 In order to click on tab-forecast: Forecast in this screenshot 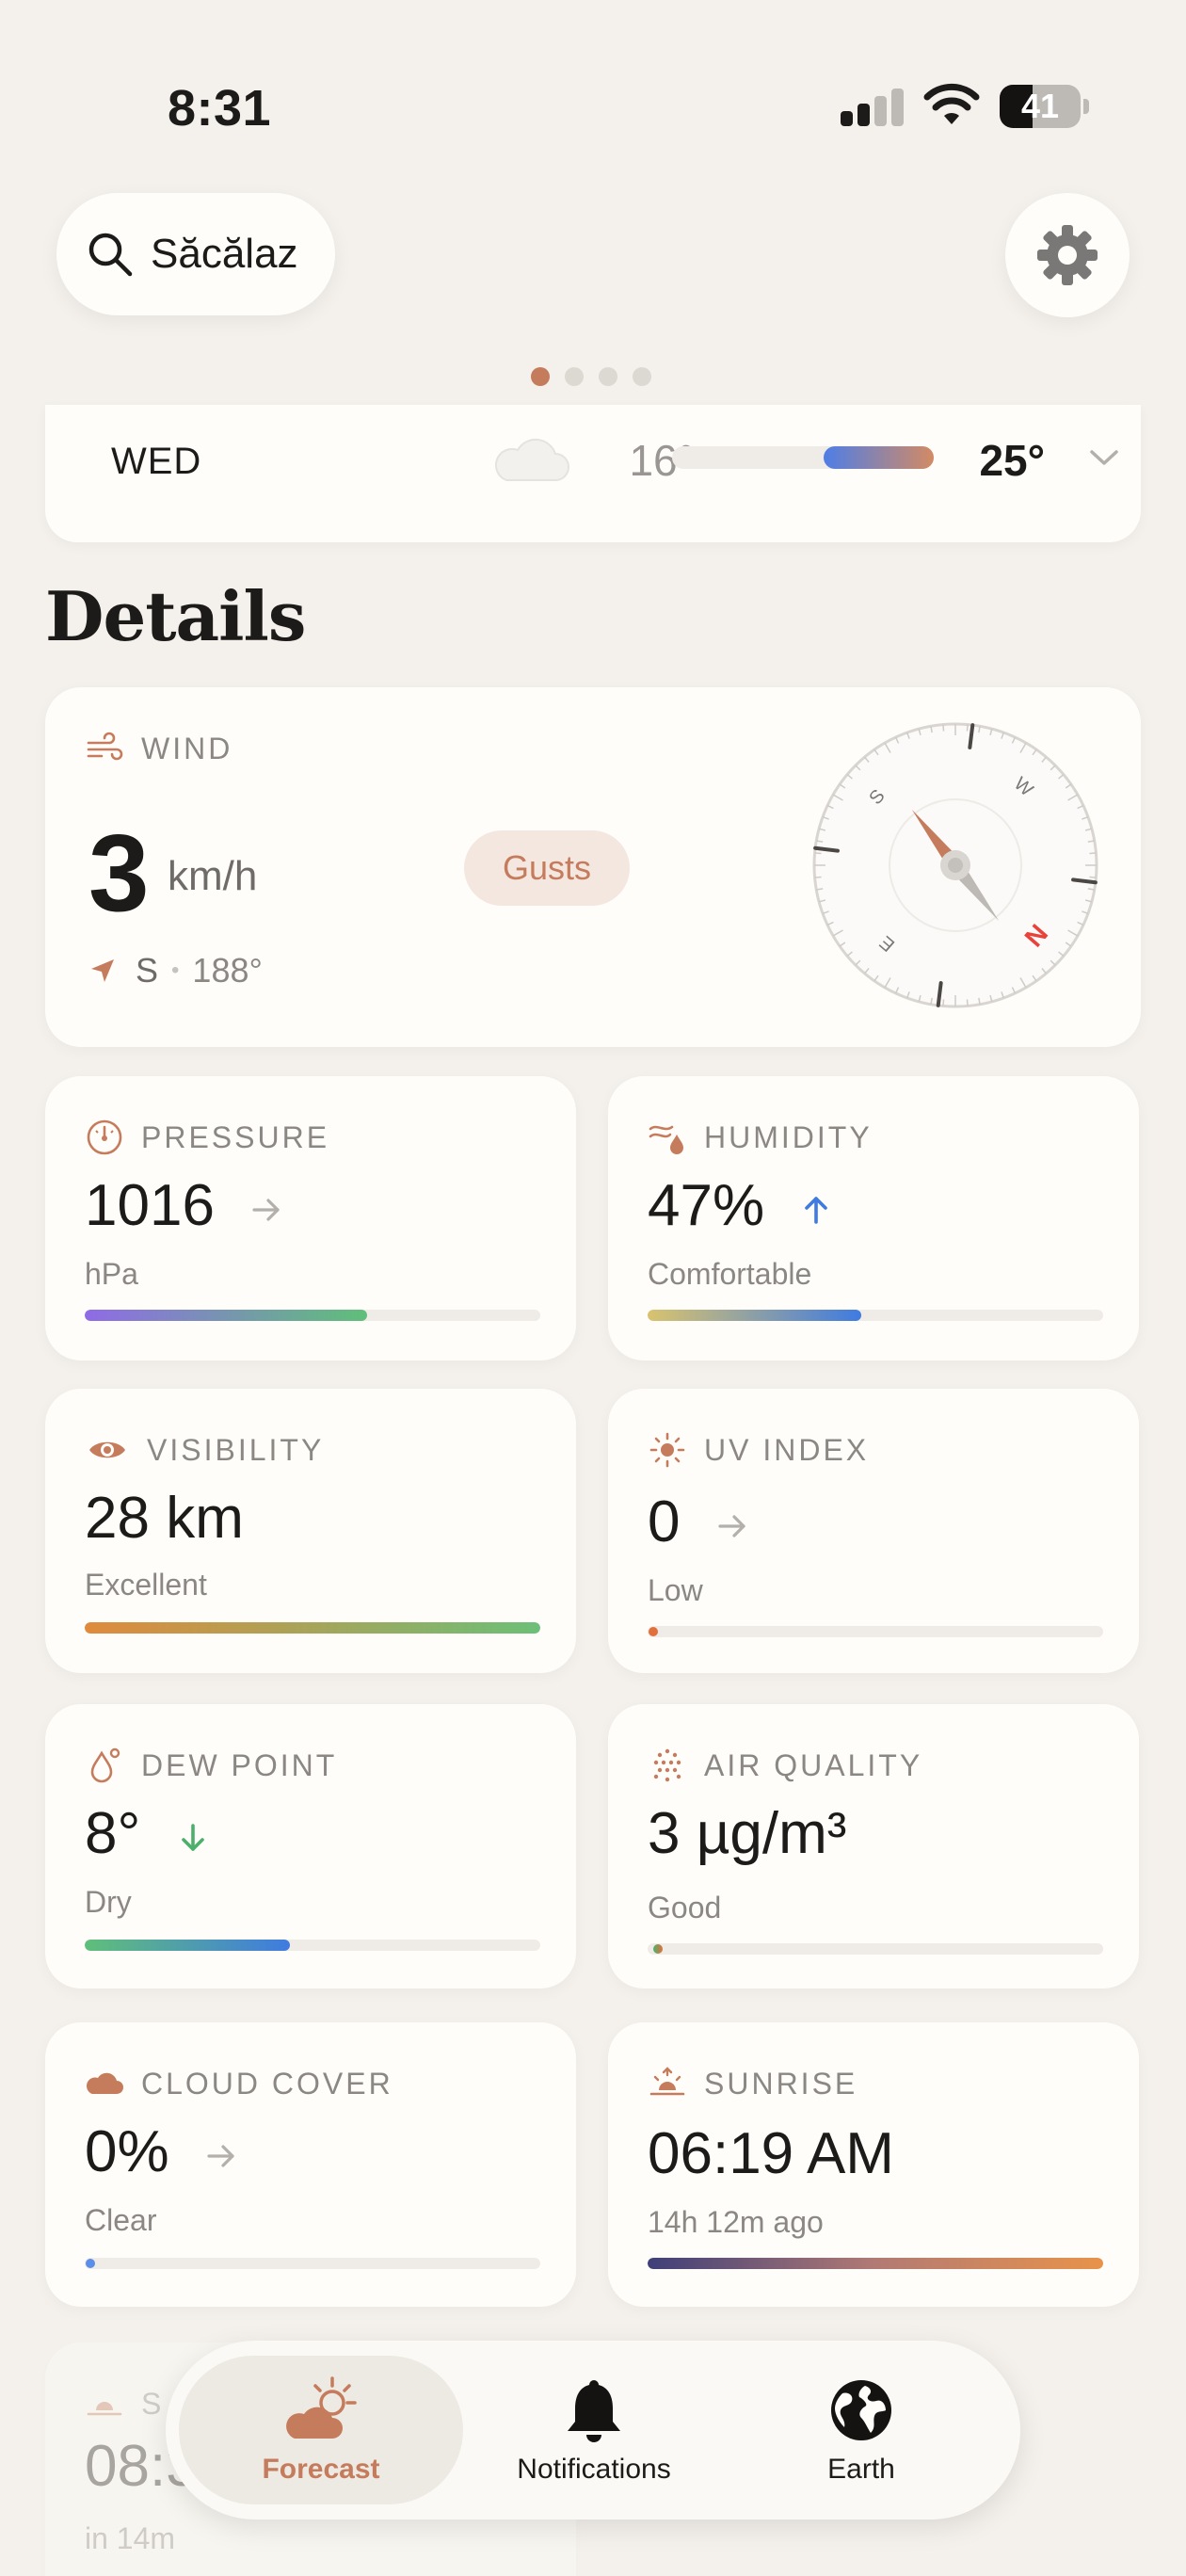, I will do `click(321, 2430)`.